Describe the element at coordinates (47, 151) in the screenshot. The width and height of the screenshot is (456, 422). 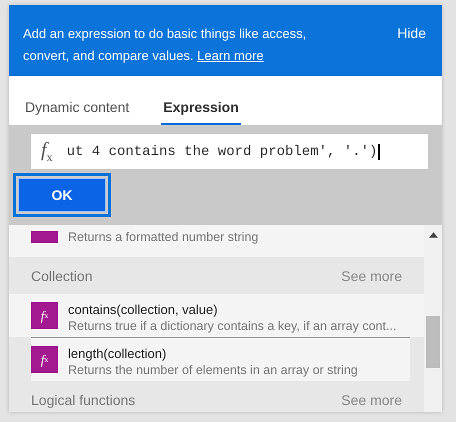
I see `fx-icon: f$_{x}$` at that location.